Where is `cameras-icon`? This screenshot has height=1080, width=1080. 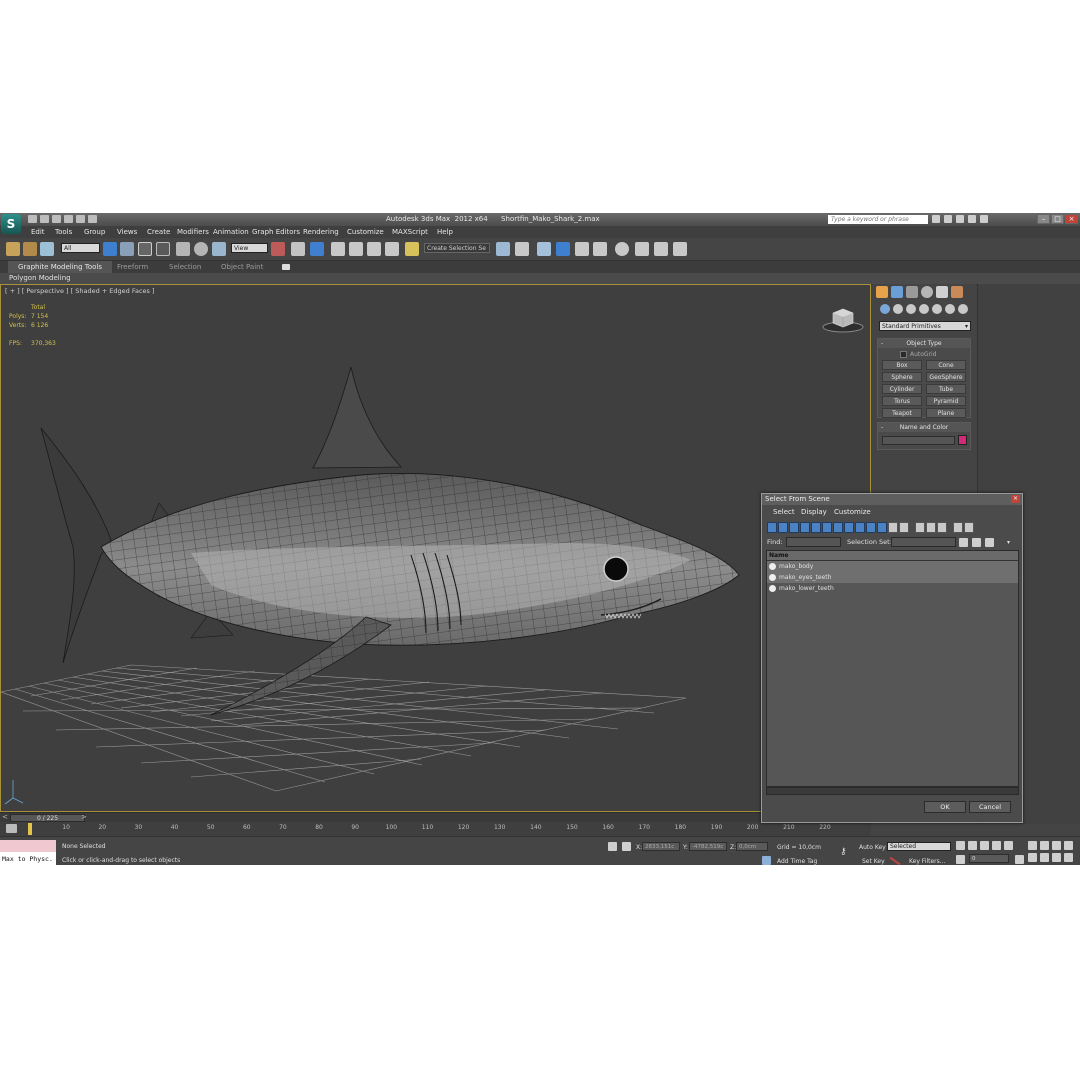 cameras-icon is located at coordinates (924, 309).